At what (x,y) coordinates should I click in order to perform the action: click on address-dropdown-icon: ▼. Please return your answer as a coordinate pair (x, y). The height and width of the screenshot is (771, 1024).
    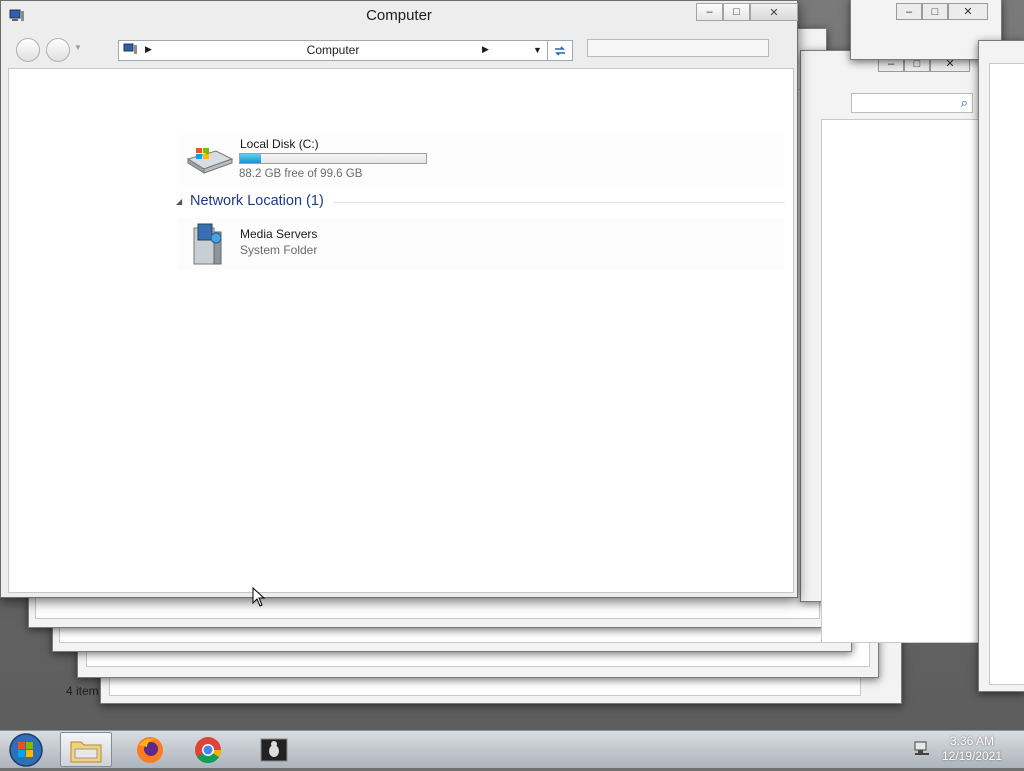
    Looking at the image, I should click on (537, 50).